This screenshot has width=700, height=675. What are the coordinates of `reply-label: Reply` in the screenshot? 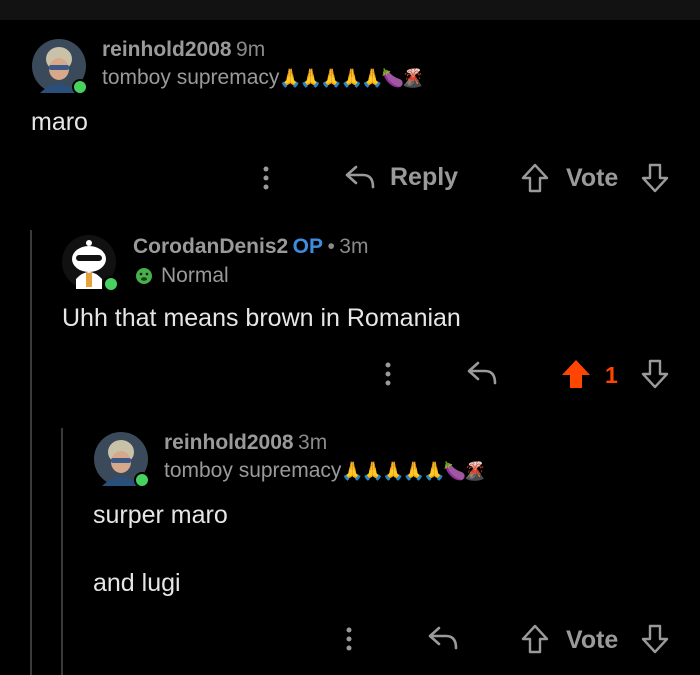 It's located at (424, 176).